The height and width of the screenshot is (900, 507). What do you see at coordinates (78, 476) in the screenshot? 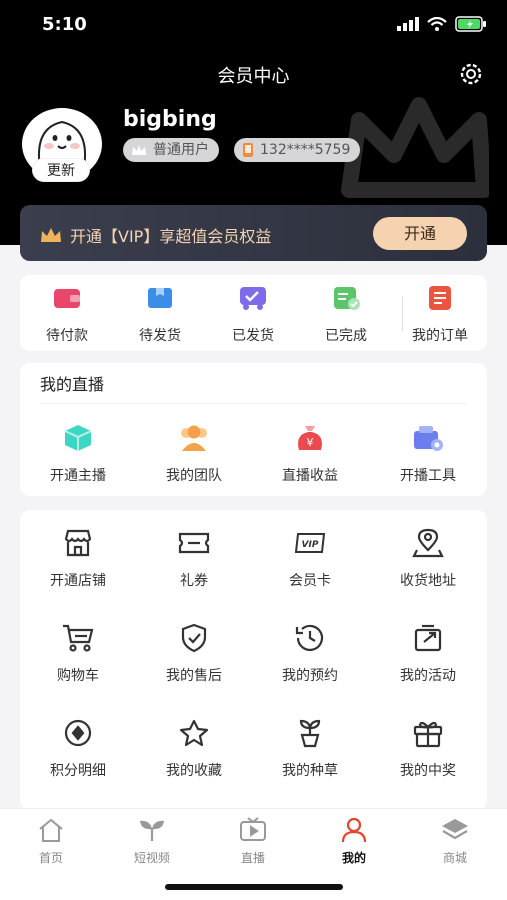
I see `live-item-label: 开通主播` at bounding box center [78, 476].